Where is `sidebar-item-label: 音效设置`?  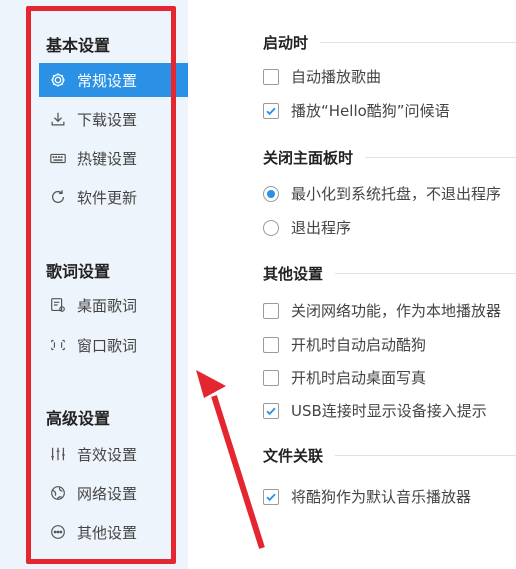
sidebar-item-label: 音效设置 is located at coordinates (107, 454).